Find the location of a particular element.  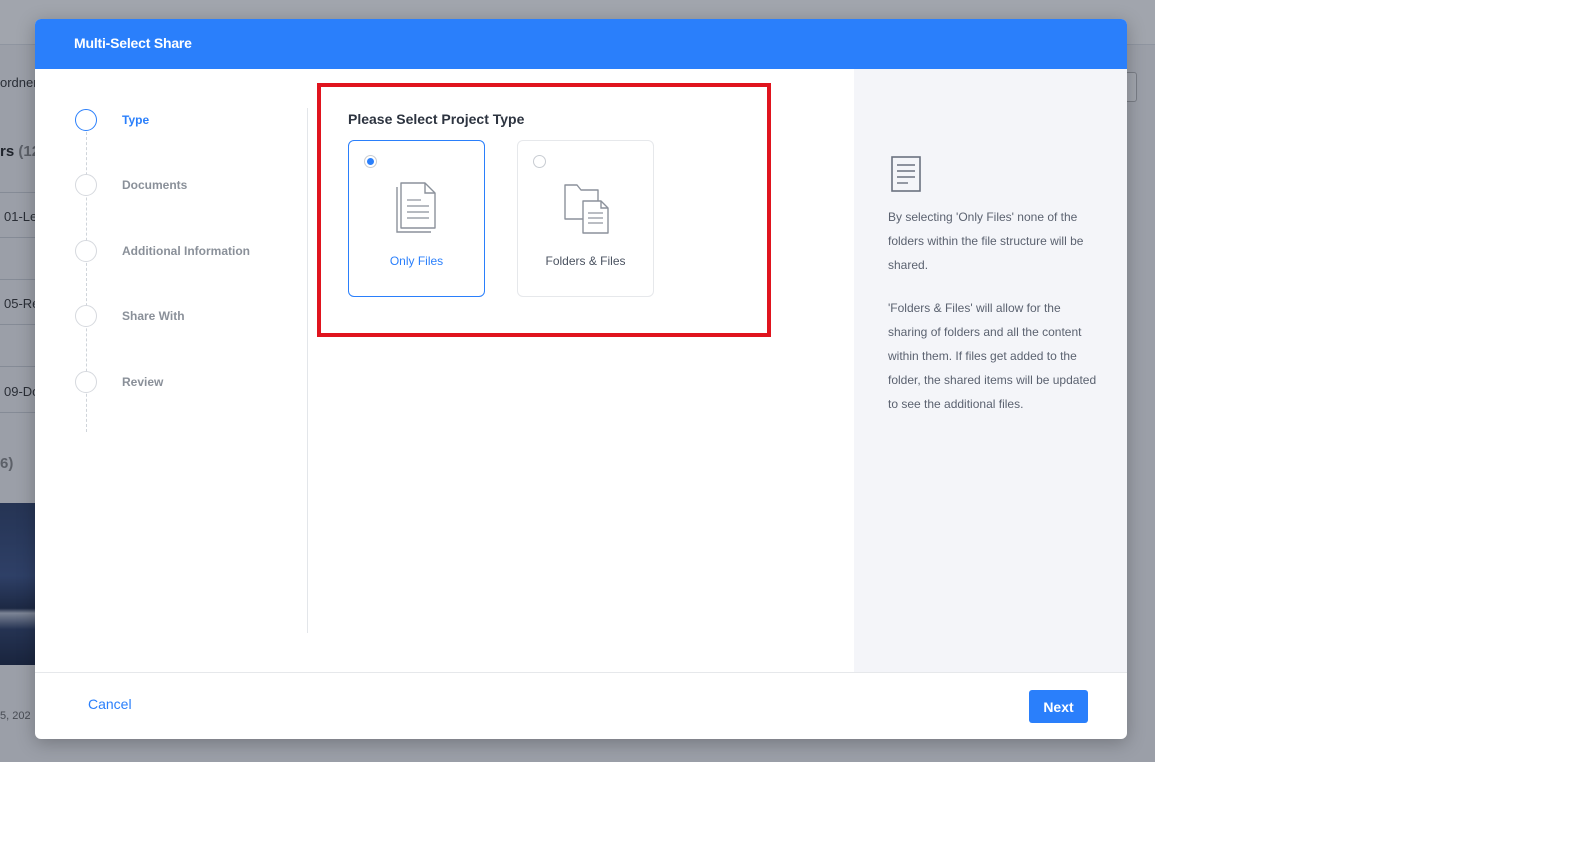

footer-divider is located at coordinates (581, 672).